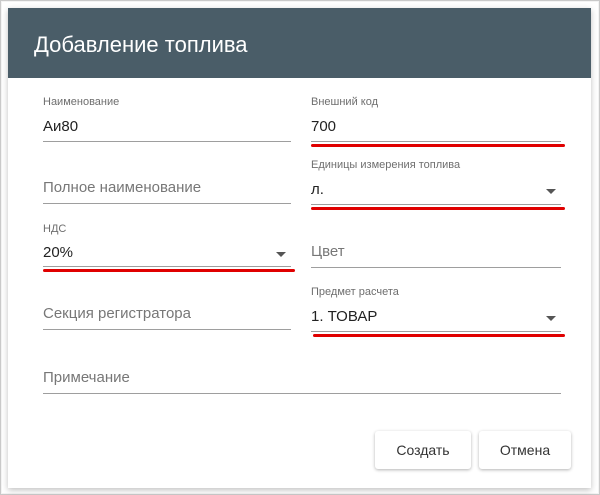 The height and width of the screenshot is (495, 600). What do you see at coordinates (167, 119) in the screenshot?
I see `name-field: Наименование Аи80` at bounding box center [167, 119].